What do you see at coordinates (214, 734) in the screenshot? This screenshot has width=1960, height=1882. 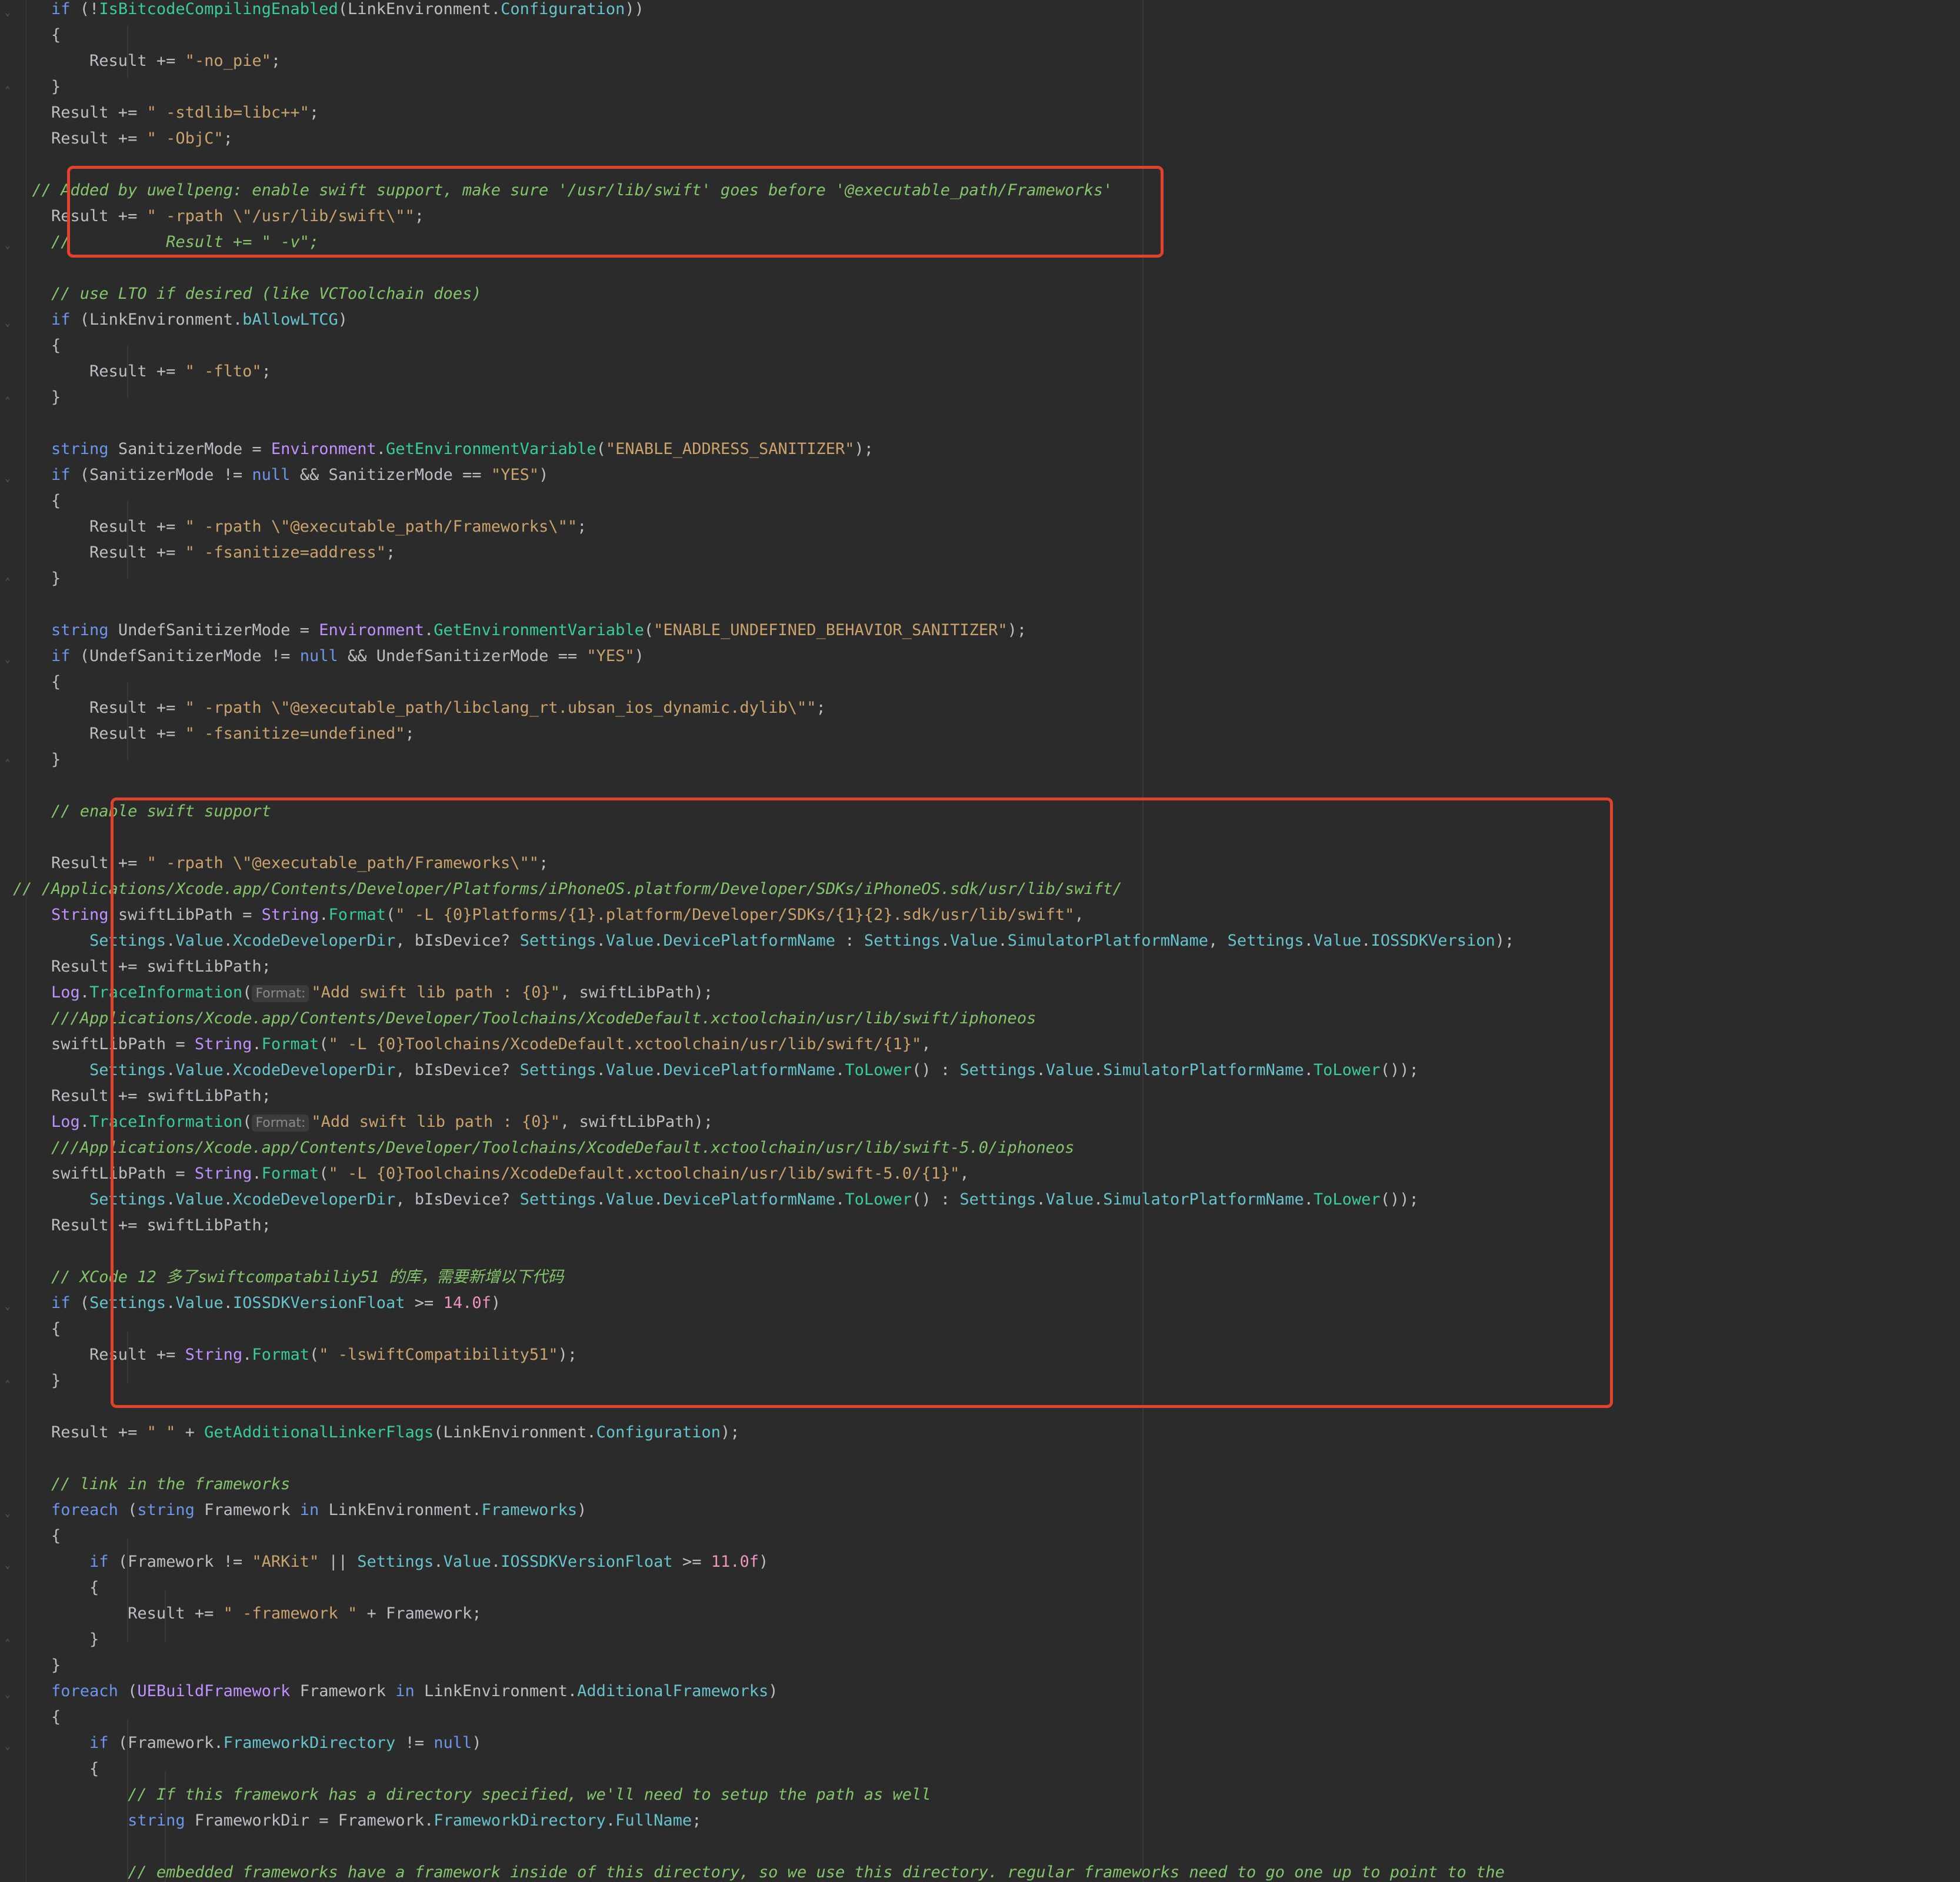 I see `code-line: Result += " -fsanitize=undefined";` at bounding box center [214, 734].